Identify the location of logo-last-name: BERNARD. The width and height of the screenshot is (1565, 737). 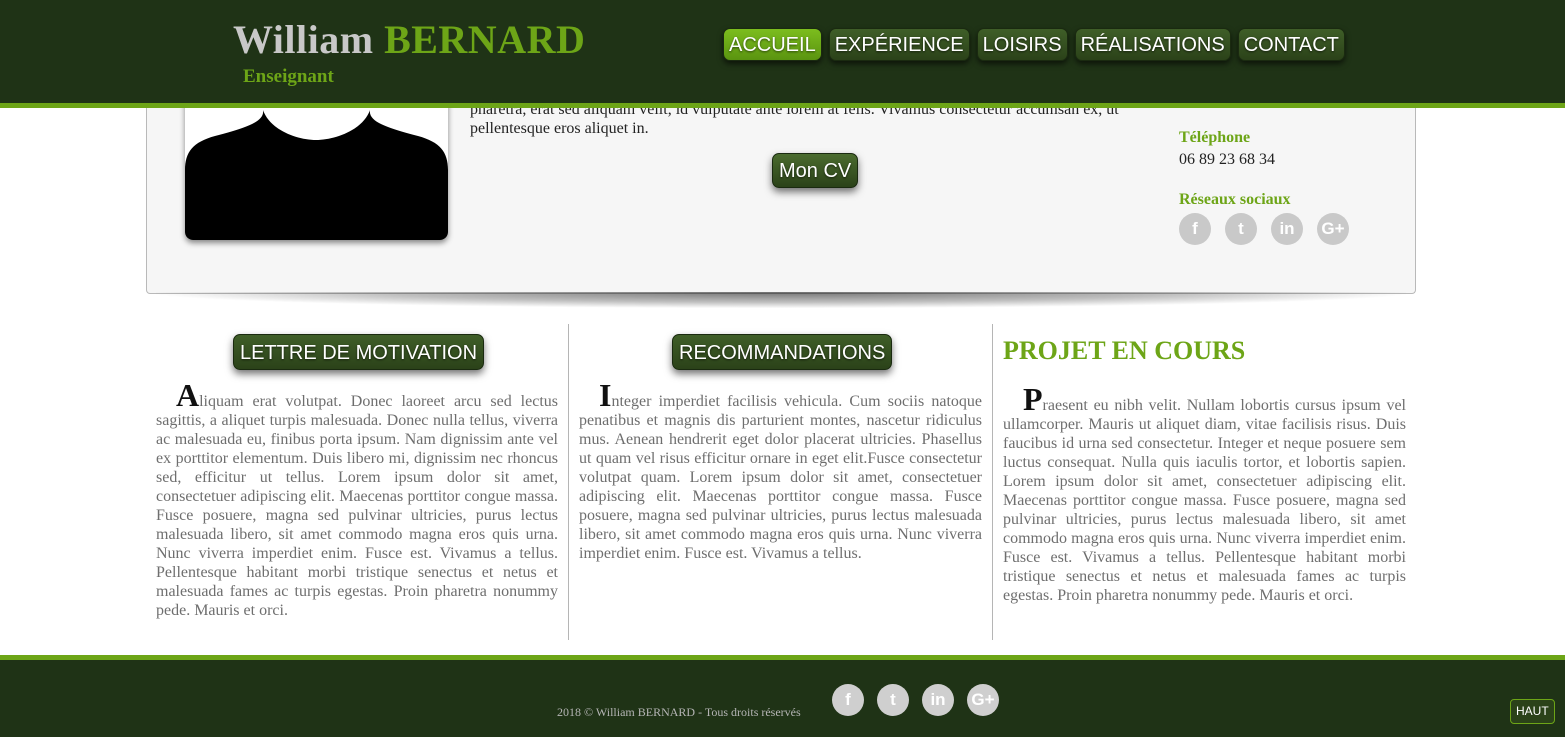
(485, 39).